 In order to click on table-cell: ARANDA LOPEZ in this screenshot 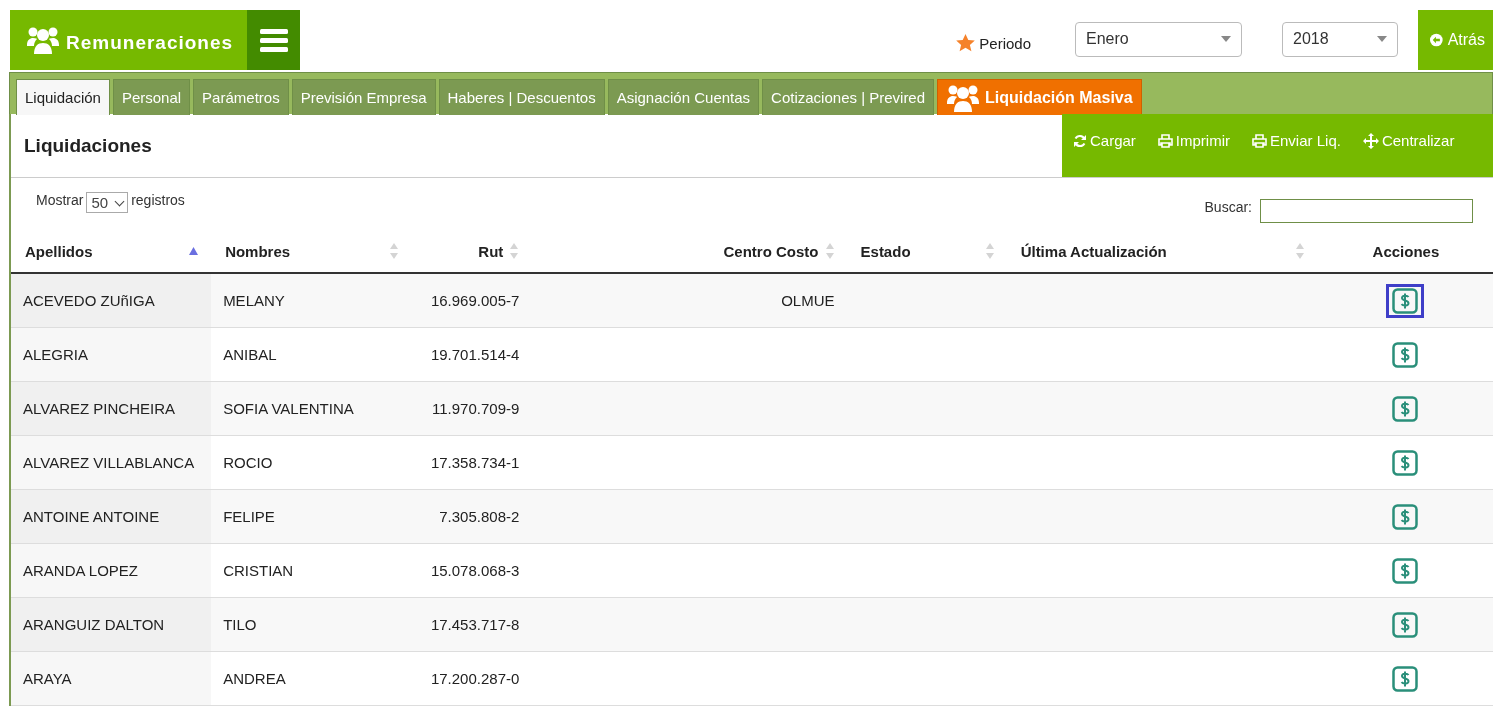, I will do `click(111, 570)`.